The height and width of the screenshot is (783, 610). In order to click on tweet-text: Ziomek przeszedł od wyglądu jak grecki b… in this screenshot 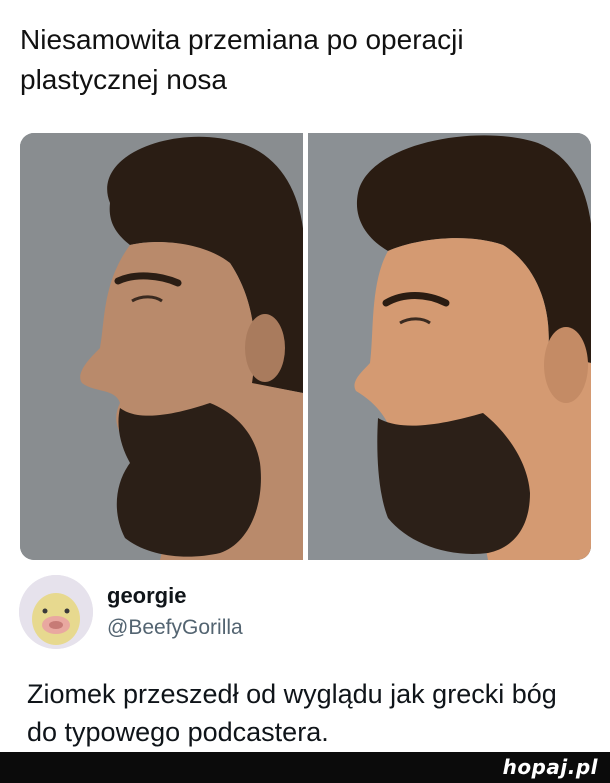, I will do `click(292, 713)`.